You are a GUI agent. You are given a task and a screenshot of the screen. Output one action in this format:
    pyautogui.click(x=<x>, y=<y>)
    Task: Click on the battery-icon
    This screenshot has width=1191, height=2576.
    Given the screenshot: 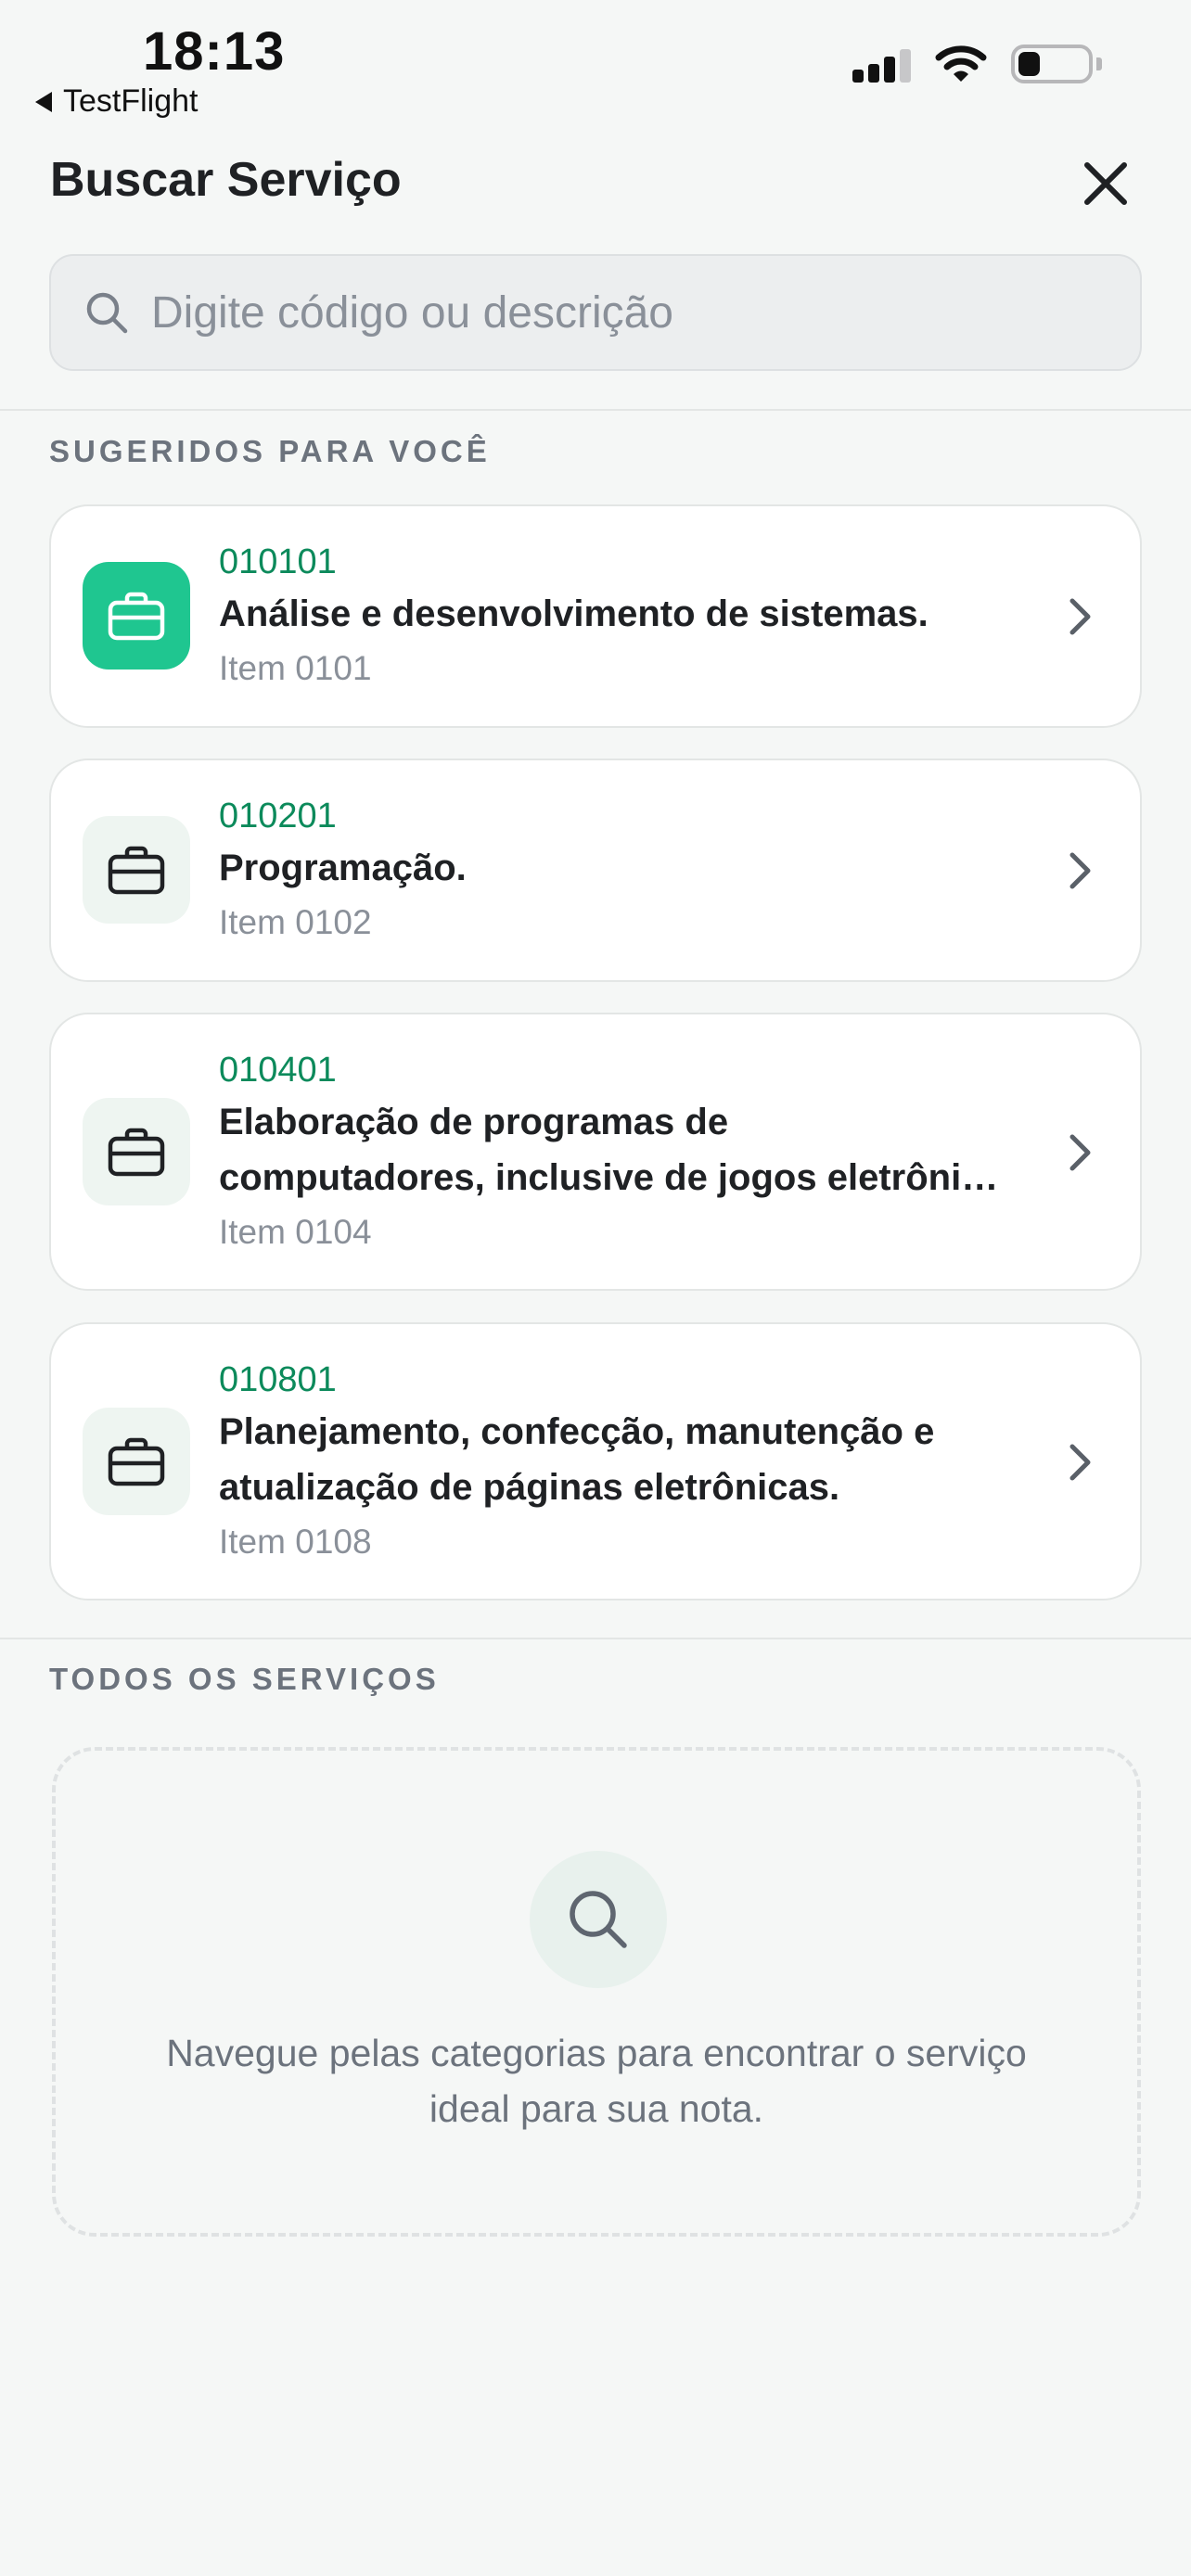 What is the action you would take?
    pyautogui.click(x=1056, y=64)
    